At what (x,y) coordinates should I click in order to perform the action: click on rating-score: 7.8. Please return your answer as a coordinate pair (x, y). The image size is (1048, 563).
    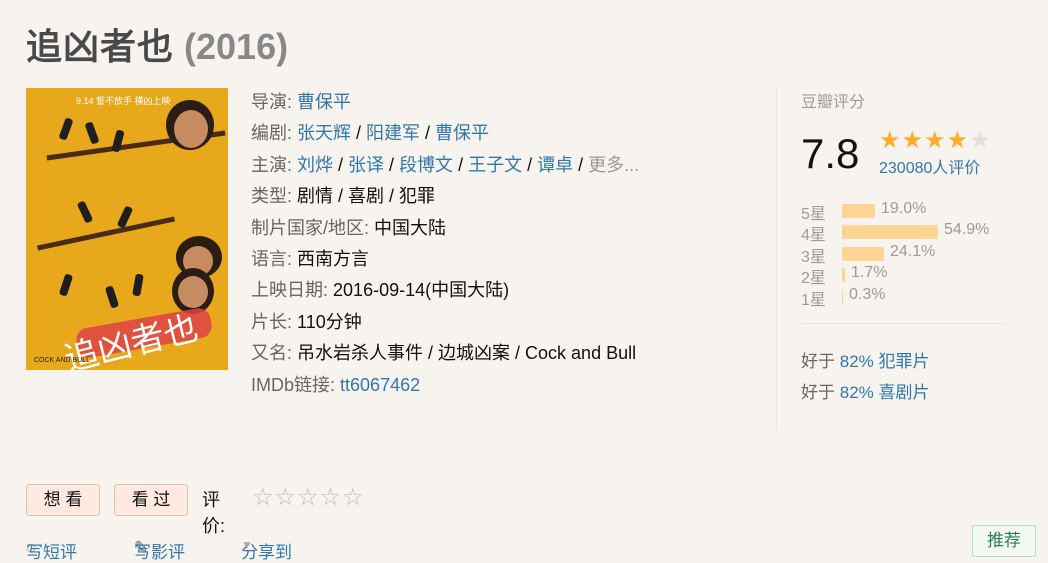
    Looking at the image, I should click on (830, 153).